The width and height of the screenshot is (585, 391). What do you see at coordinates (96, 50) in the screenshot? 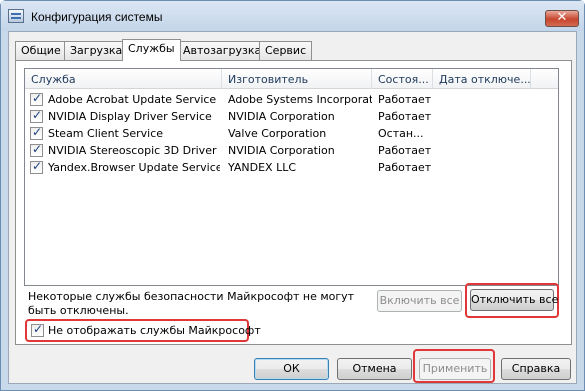
I see `tab-boot: Загрузка` at bounding box center [96, 50].